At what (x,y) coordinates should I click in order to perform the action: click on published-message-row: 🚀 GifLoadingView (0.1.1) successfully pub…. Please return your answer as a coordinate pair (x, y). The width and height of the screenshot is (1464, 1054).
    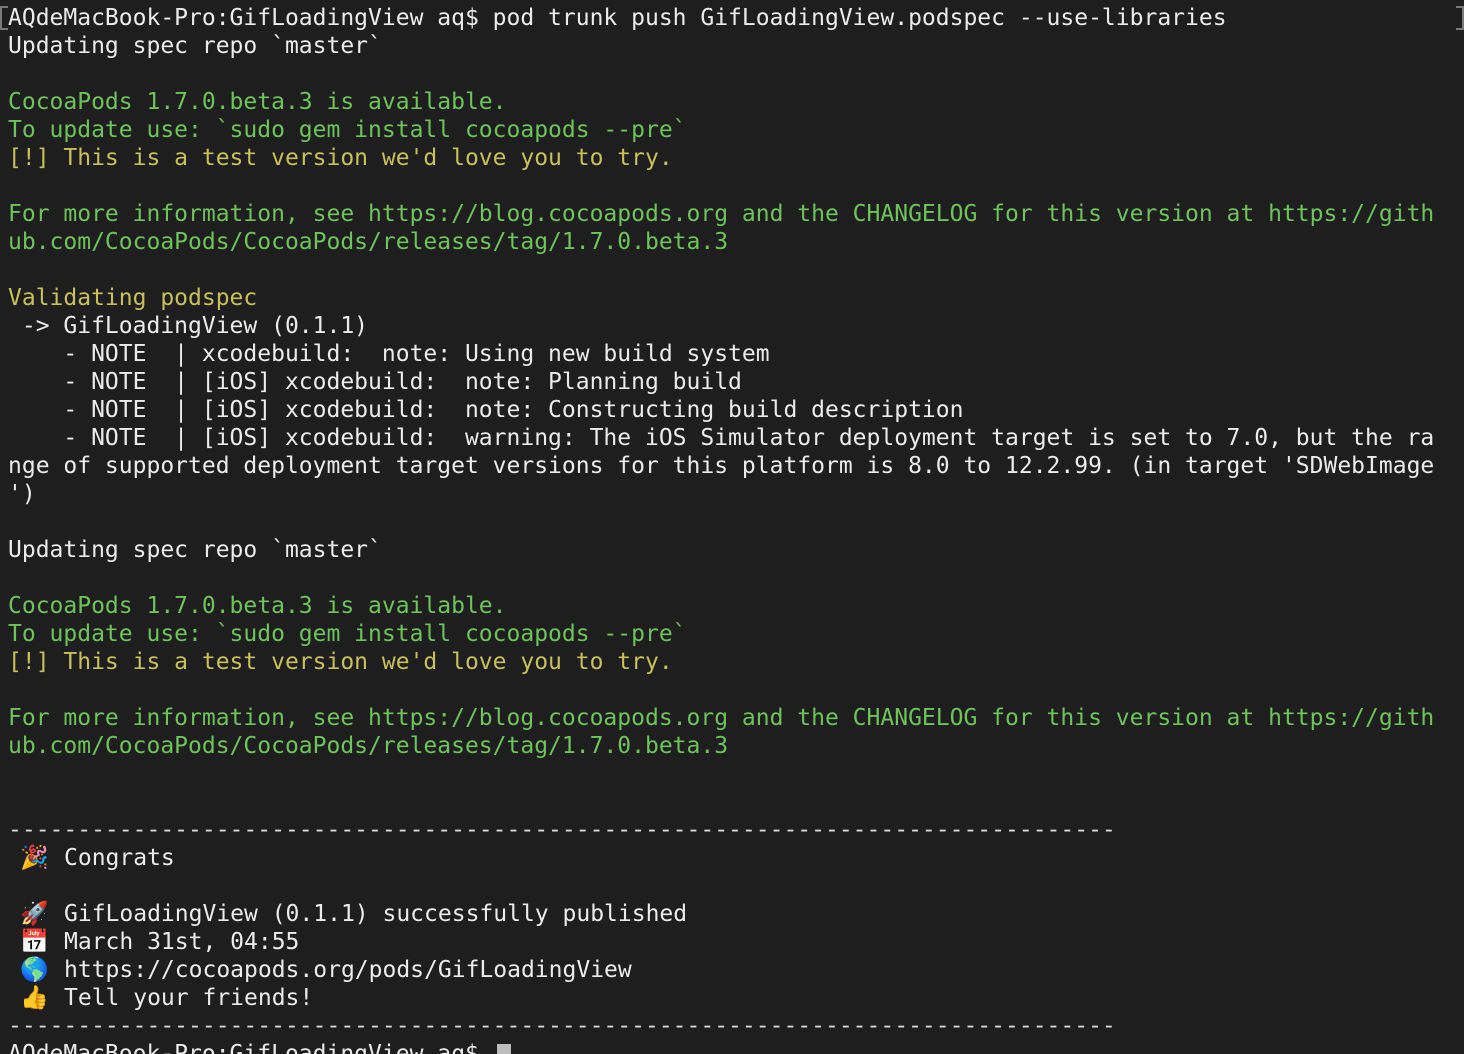
    Looking at the image, I should click on (732, 914).